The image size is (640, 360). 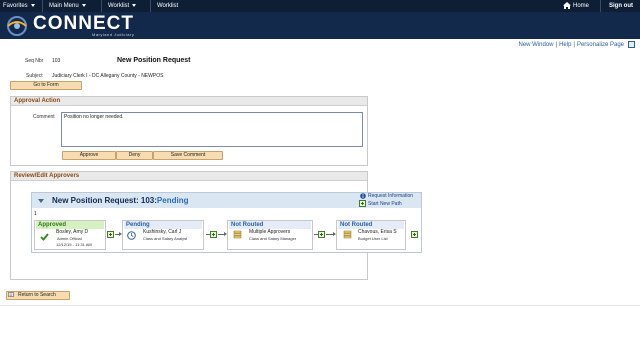 I want to click on sign-out-label: Sign out, so click(x=621, y=6).